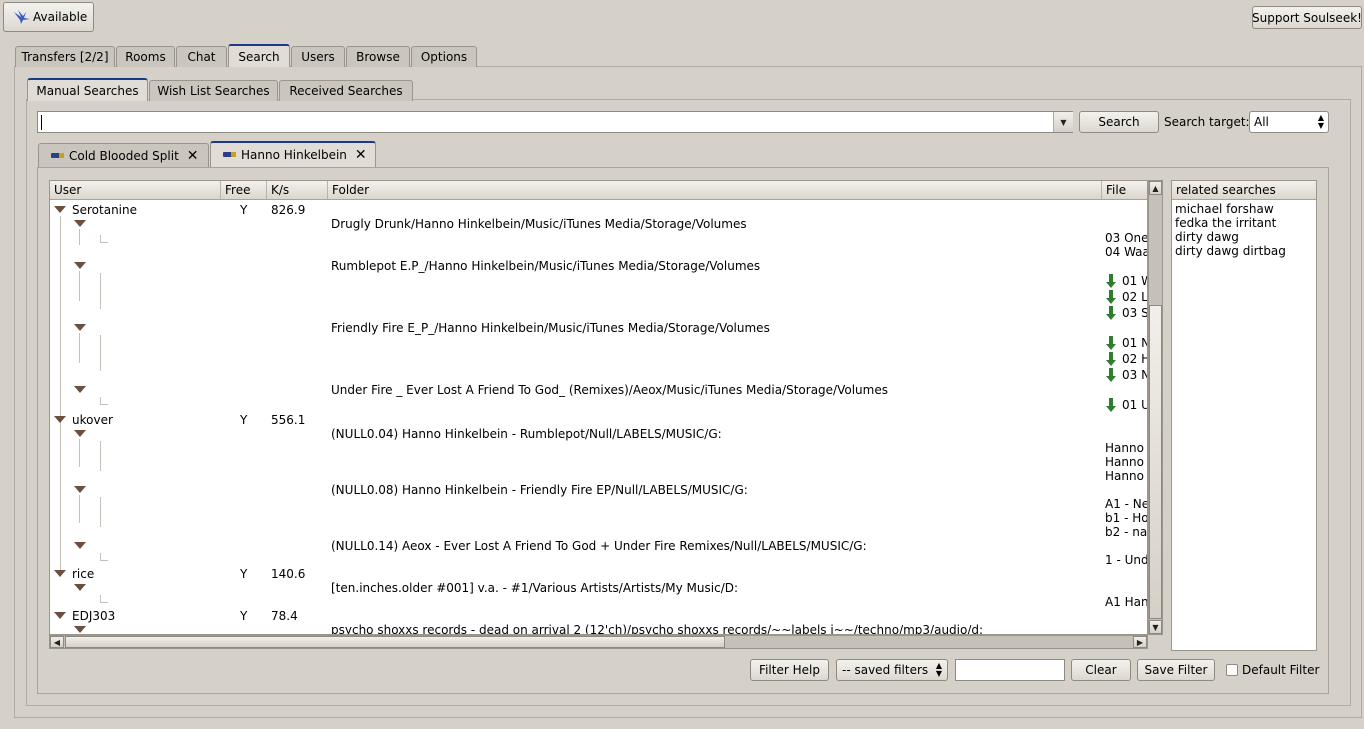 The width and height of the screenshot is (1364, 729). I want to click on tab-result-cold-blooded-split: Cold Blooded Split ✕, so click(123, 155).